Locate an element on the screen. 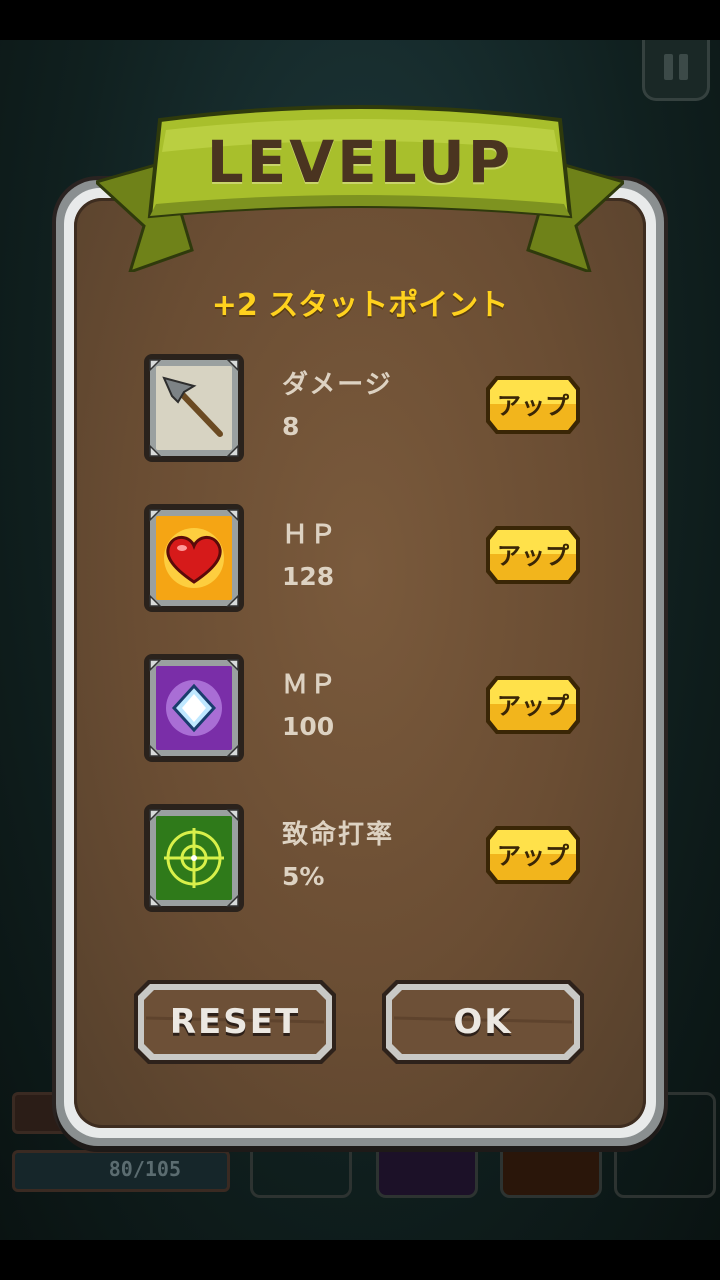  levelup-banner: LEVELUP is located at coordinates (360, 187).